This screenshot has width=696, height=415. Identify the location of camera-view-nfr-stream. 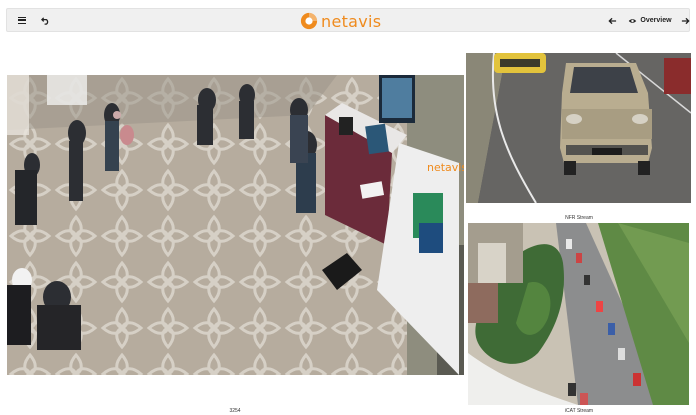
(578, 128).